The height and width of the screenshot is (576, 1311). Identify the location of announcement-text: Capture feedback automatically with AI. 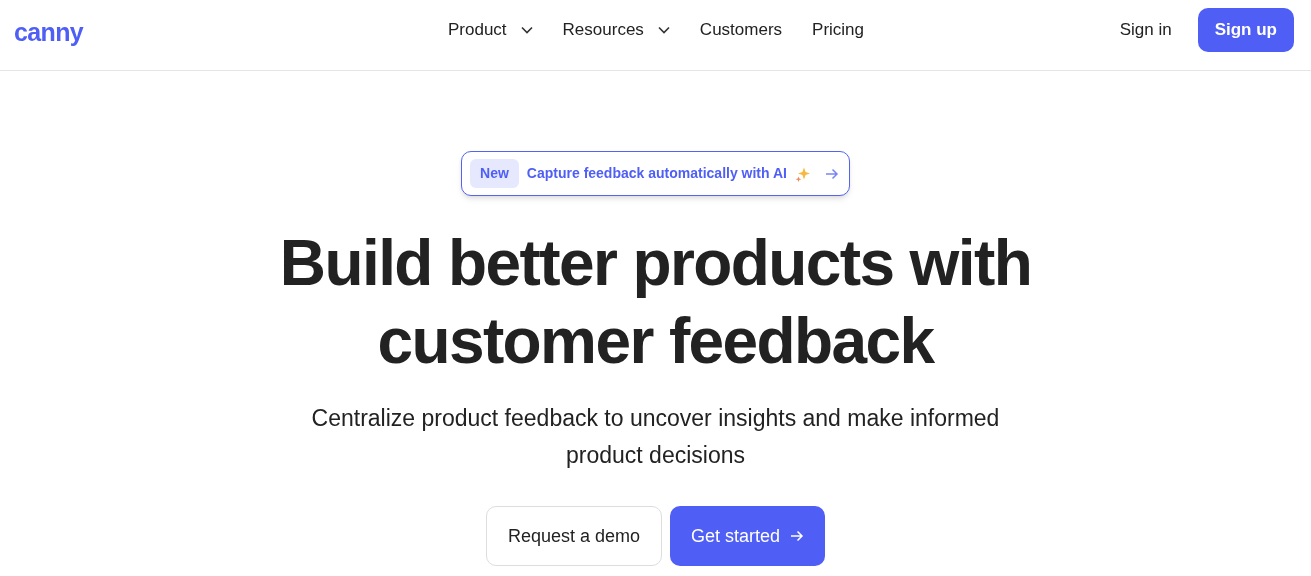
(656, 173).